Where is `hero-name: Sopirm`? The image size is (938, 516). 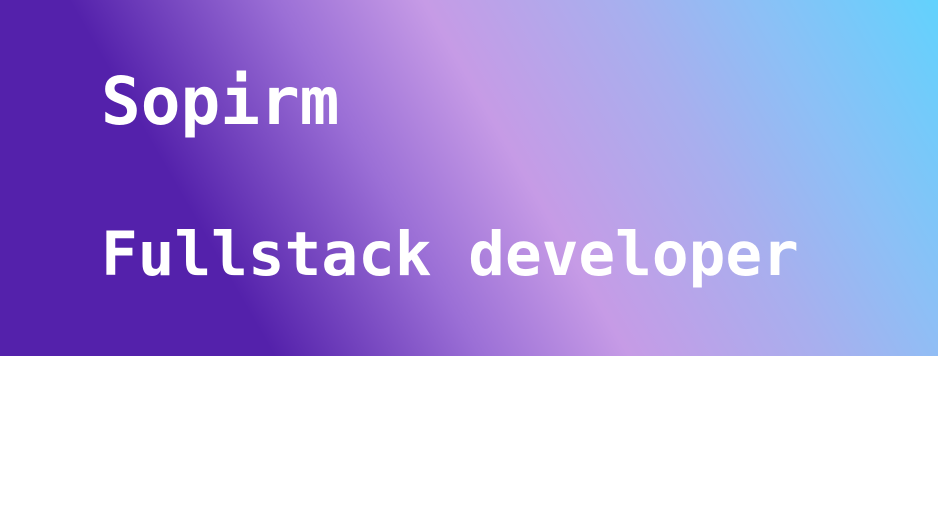
hero-name: Sopirm is located at coordinates (220, 101).